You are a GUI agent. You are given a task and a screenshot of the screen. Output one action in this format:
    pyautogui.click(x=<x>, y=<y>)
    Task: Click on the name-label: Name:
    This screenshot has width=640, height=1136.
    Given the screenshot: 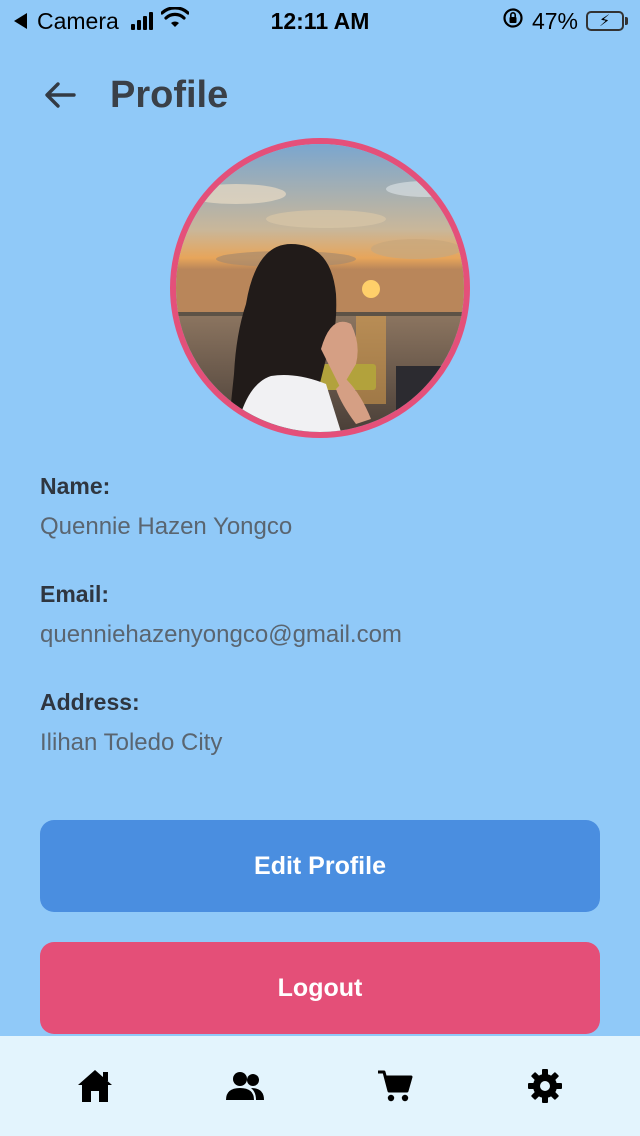 What is the action you would take?
    pyautogui.click(x=75, y=486)
    